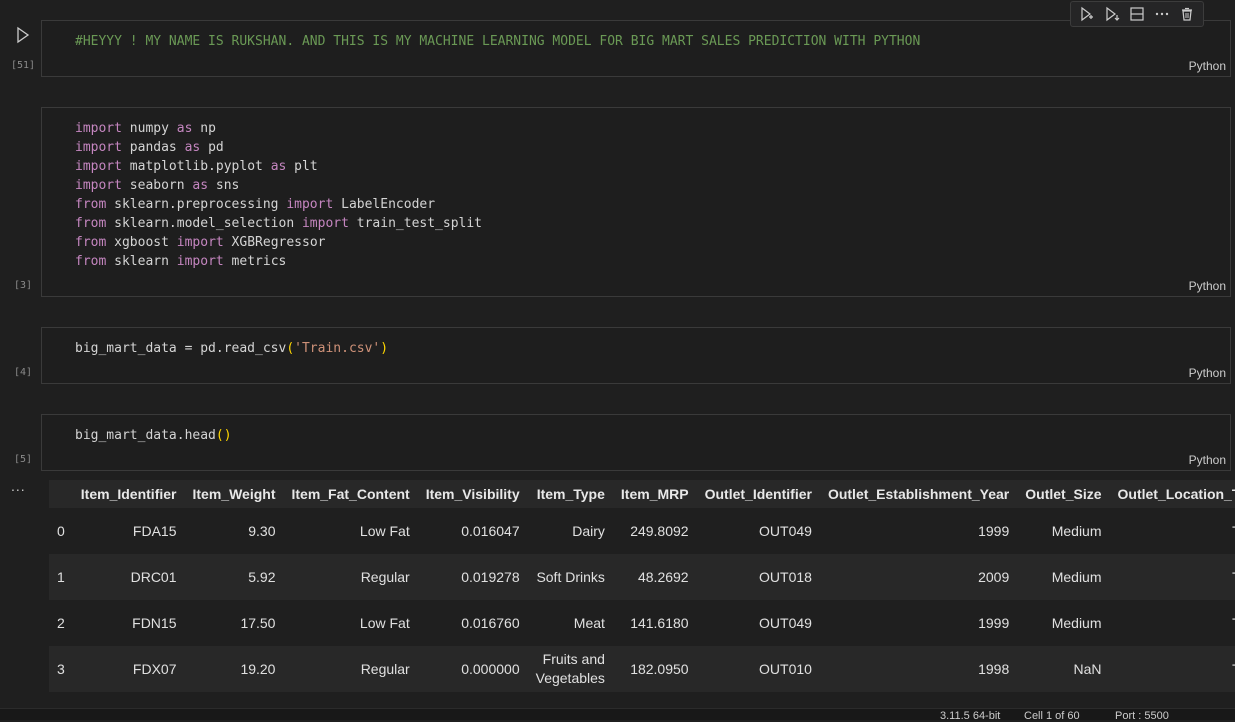 The height and width of the screenshot is (722, 1235). Describe the element at coordinates (970, 716) in the screenshot. I see `python-version: 3.11.5 64-bit` at that location.